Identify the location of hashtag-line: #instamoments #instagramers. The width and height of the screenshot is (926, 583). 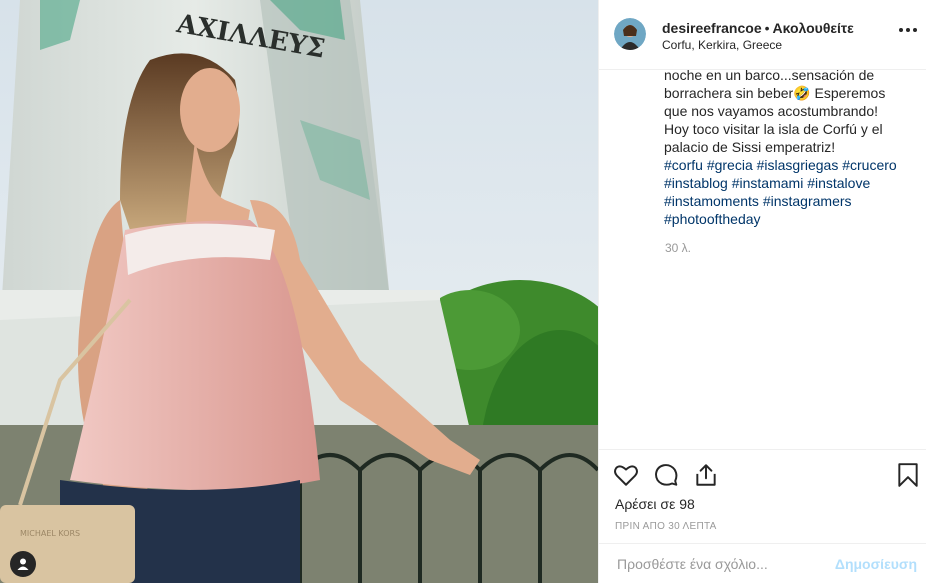
(789, 201).